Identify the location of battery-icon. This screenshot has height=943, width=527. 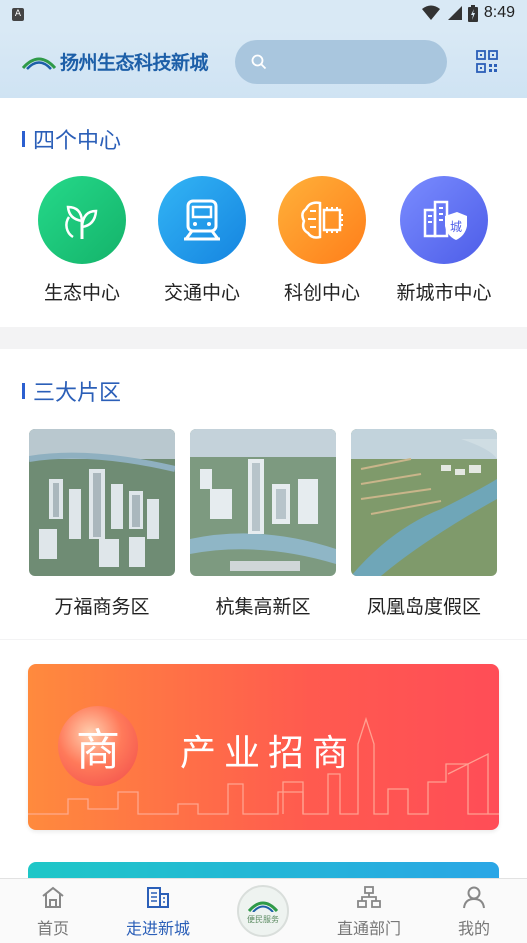
(472, 13).